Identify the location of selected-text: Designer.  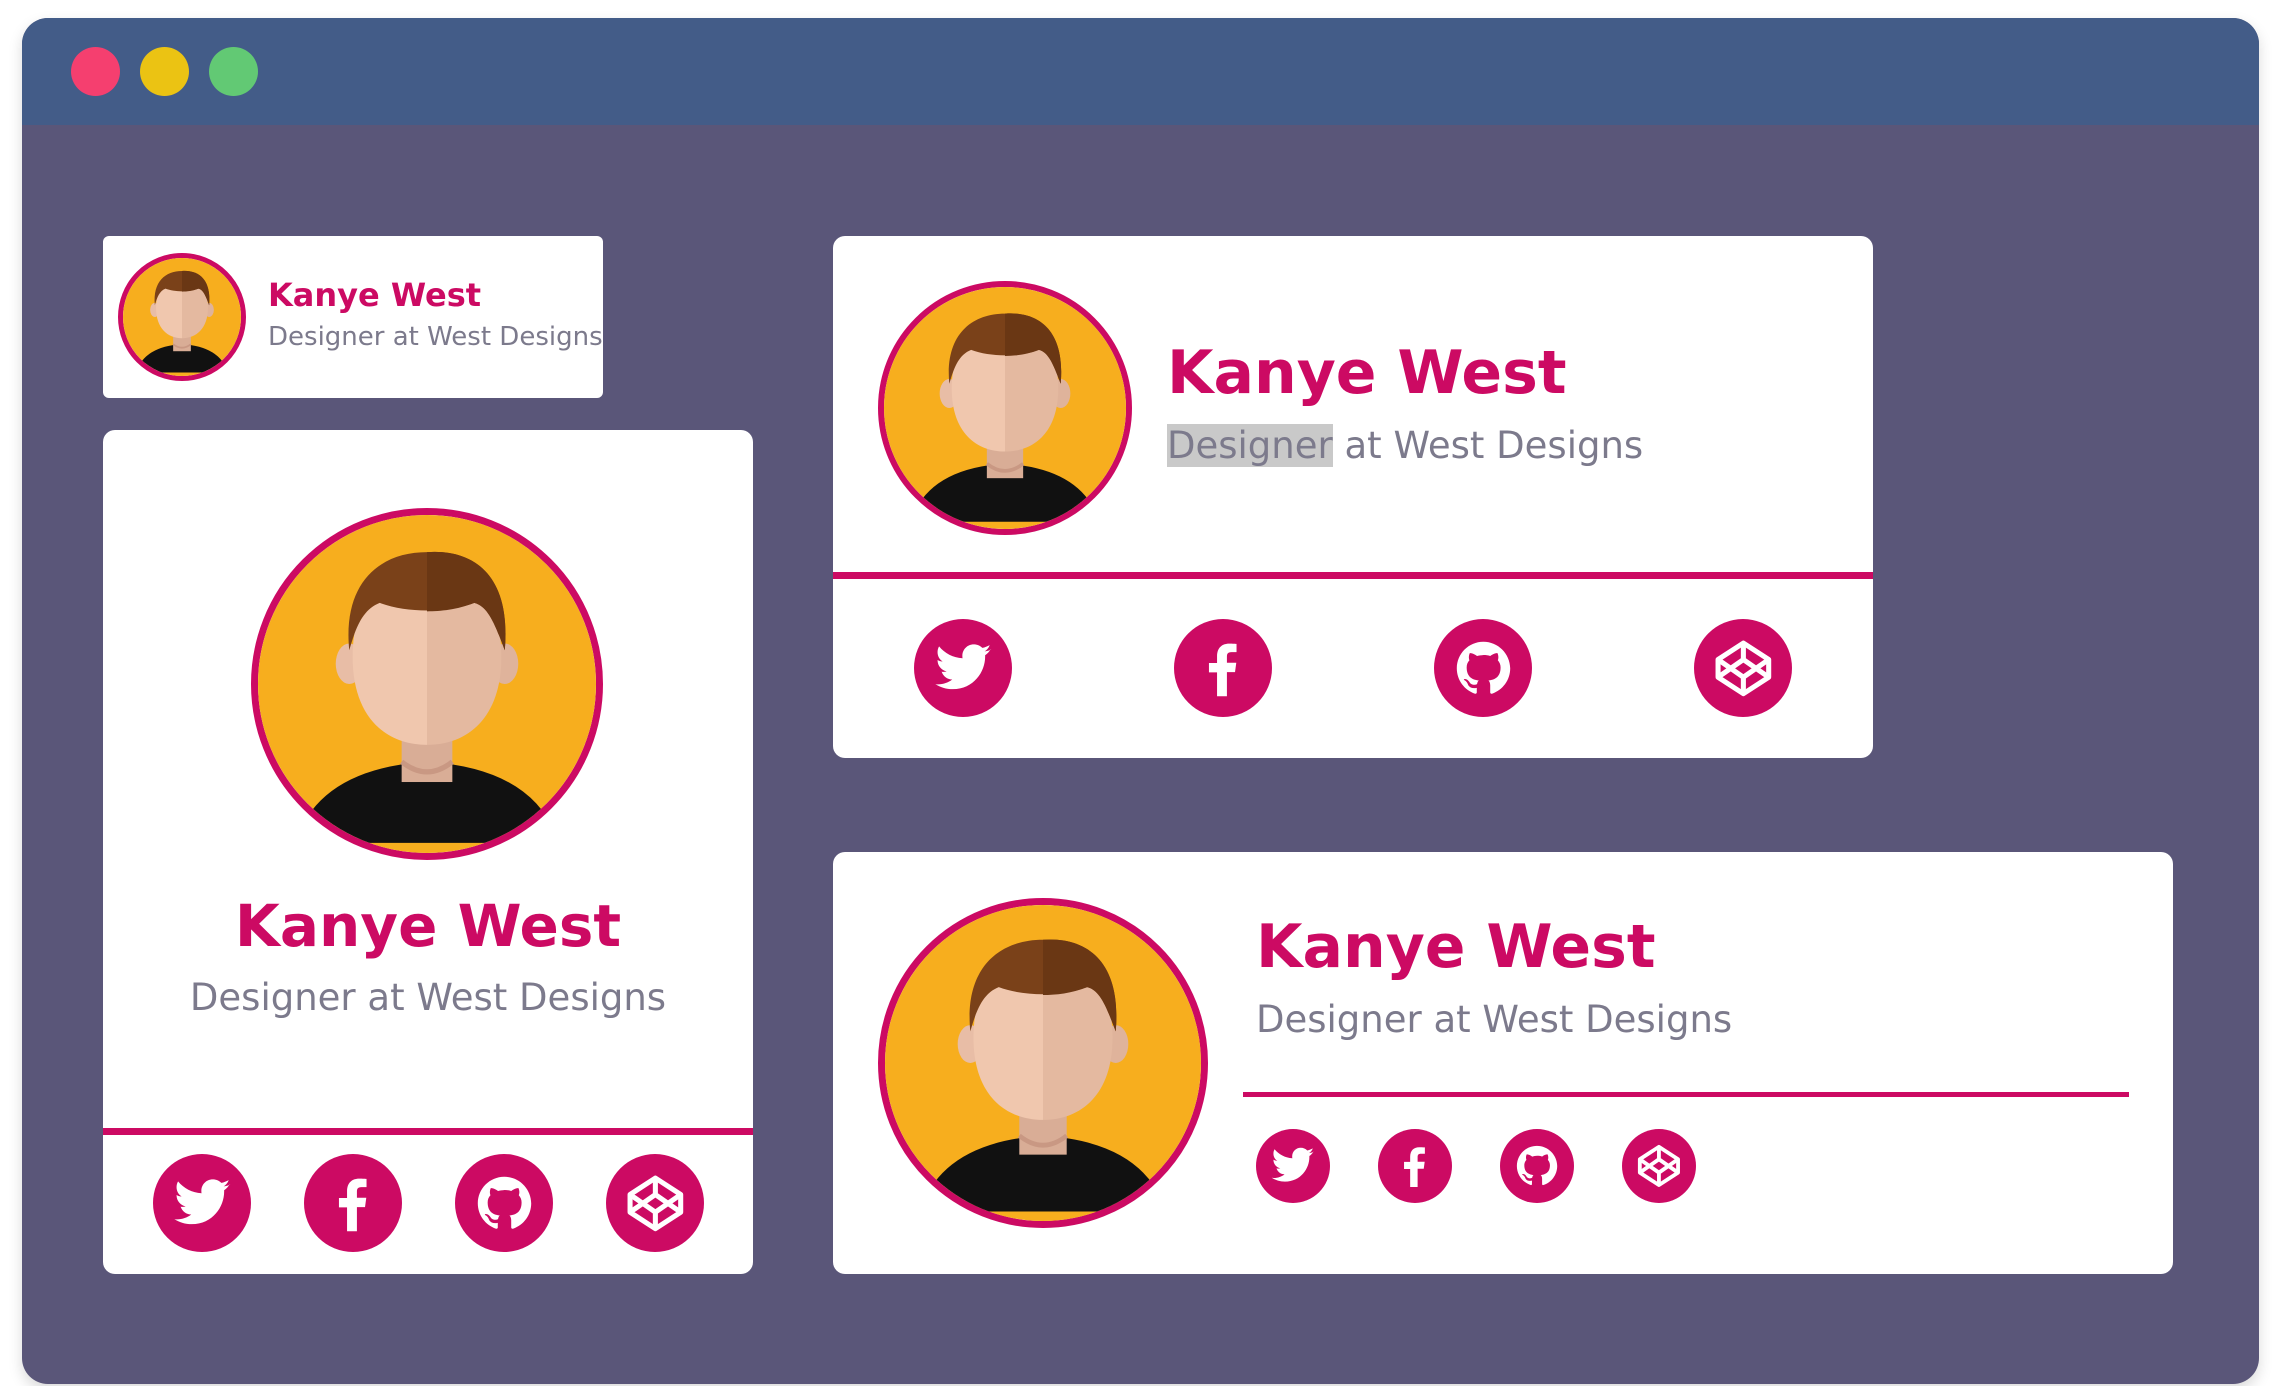
(1250, 445).